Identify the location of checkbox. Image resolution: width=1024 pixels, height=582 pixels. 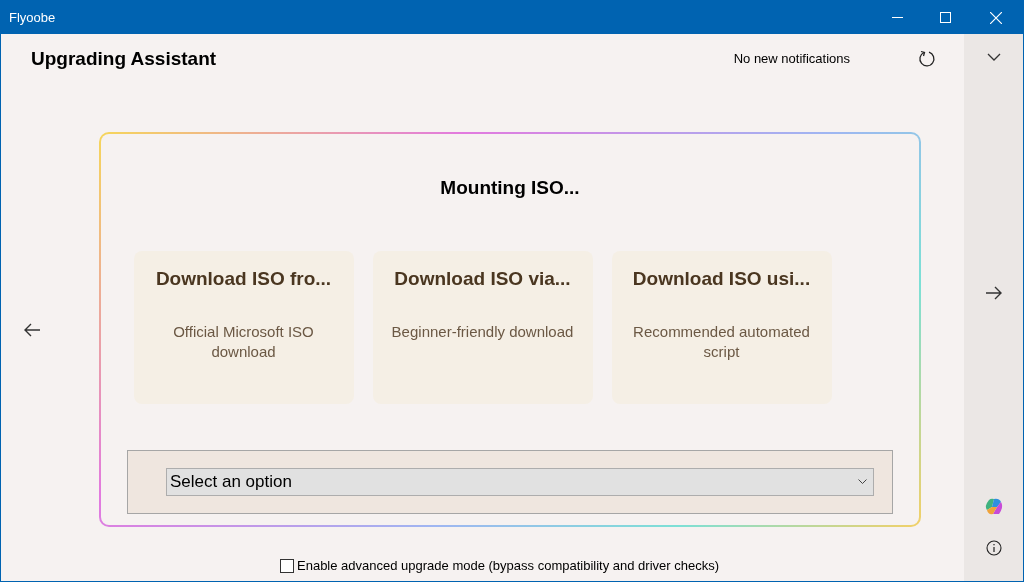
(287, 565).